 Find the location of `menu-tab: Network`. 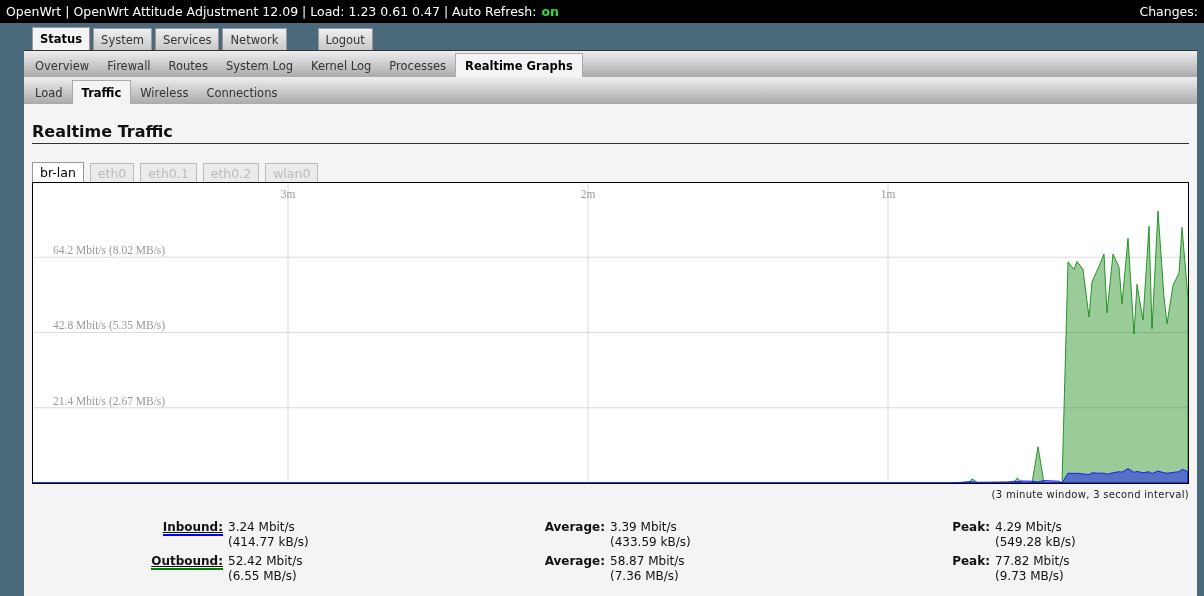

menu-tab: Network is located at coordinates (254, 39).